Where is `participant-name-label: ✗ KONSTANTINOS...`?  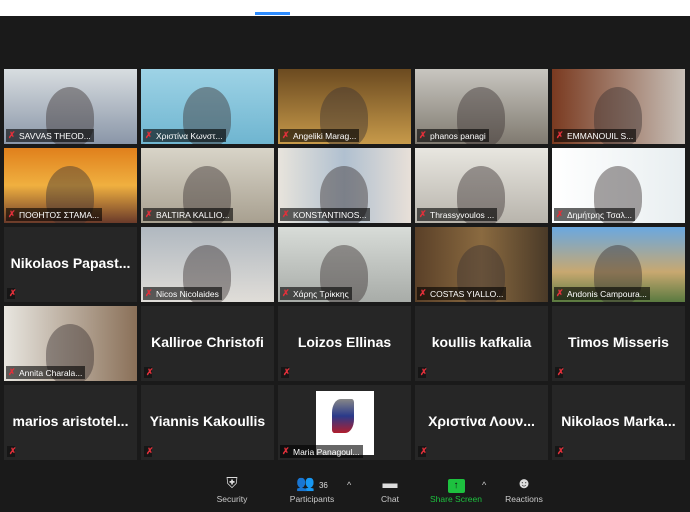 participant-name-label: ✗ KONSTANTINOS... is located at coordinates (325, 214).